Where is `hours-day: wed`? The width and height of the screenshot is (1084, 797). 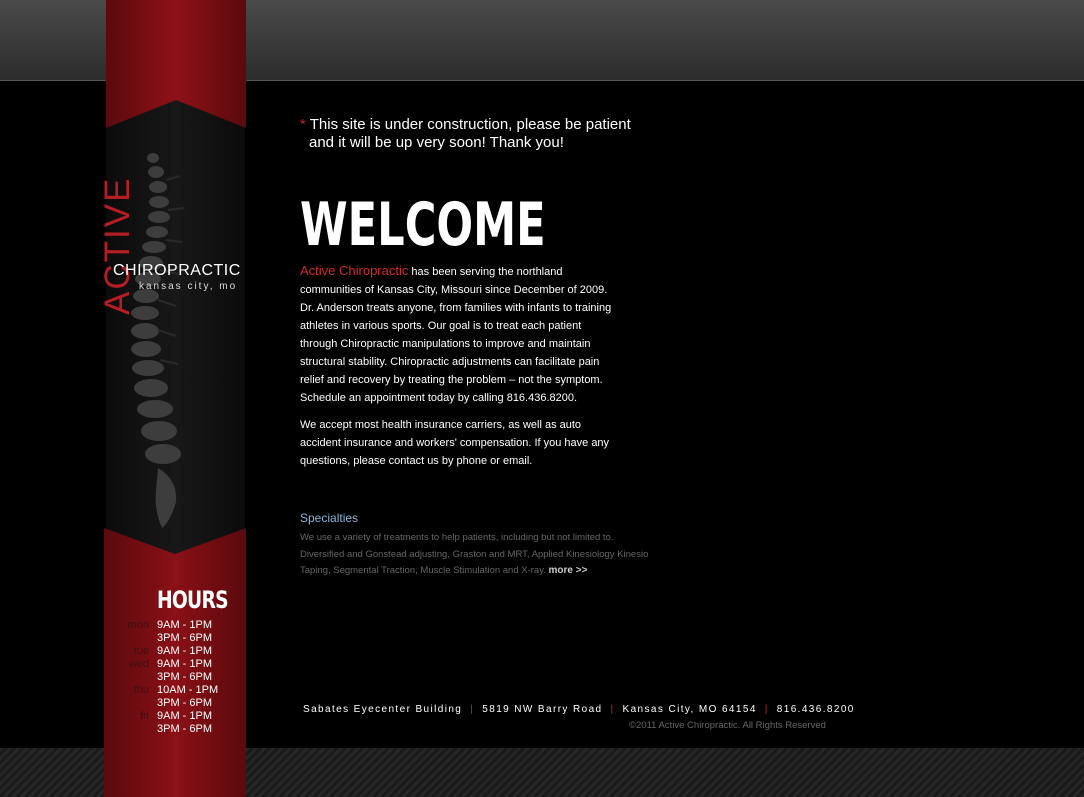
hours-day: wed is located at coordinates (138, 664).